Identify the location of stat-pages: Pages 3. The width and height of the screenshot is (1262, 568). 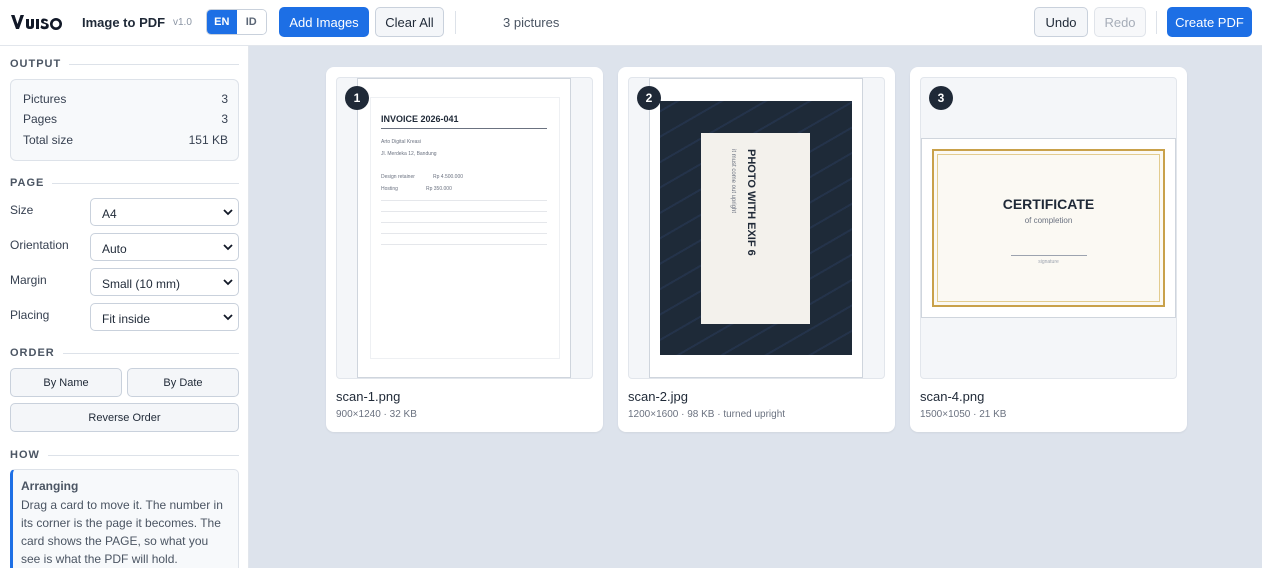
(125, 119).